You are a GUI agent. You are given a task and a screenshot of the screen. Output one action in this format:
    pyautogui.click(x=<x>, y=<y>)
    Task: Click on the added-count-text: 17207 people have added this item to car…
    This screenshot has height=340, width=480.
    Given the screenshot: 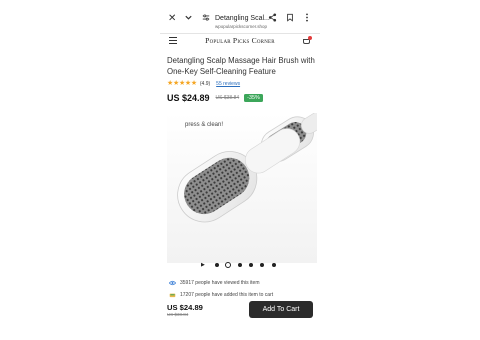 What is the action you would take?
    pyautogui.click(x=227, y=295)
    